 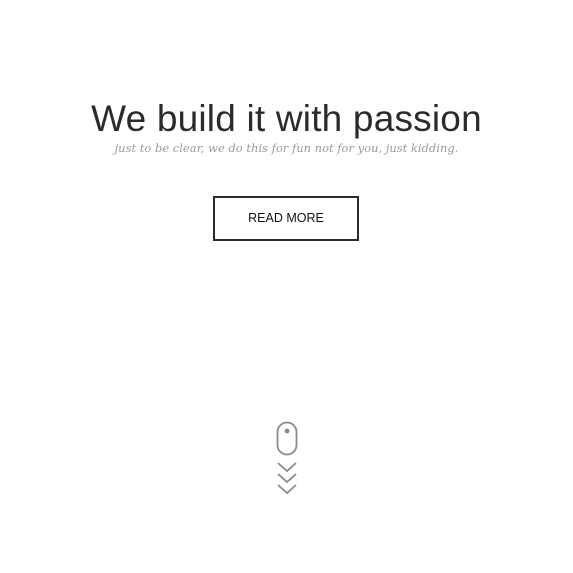 I want to click on scroll-down-indicator, so click(x=287, y=459).